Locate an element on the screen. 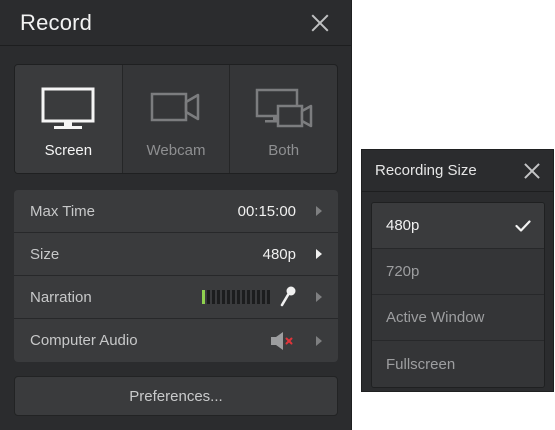 Image resolution: width=555 pixels, height=430 pixels. recording-size-header: Recording Size is located at coordinates (457, 171).